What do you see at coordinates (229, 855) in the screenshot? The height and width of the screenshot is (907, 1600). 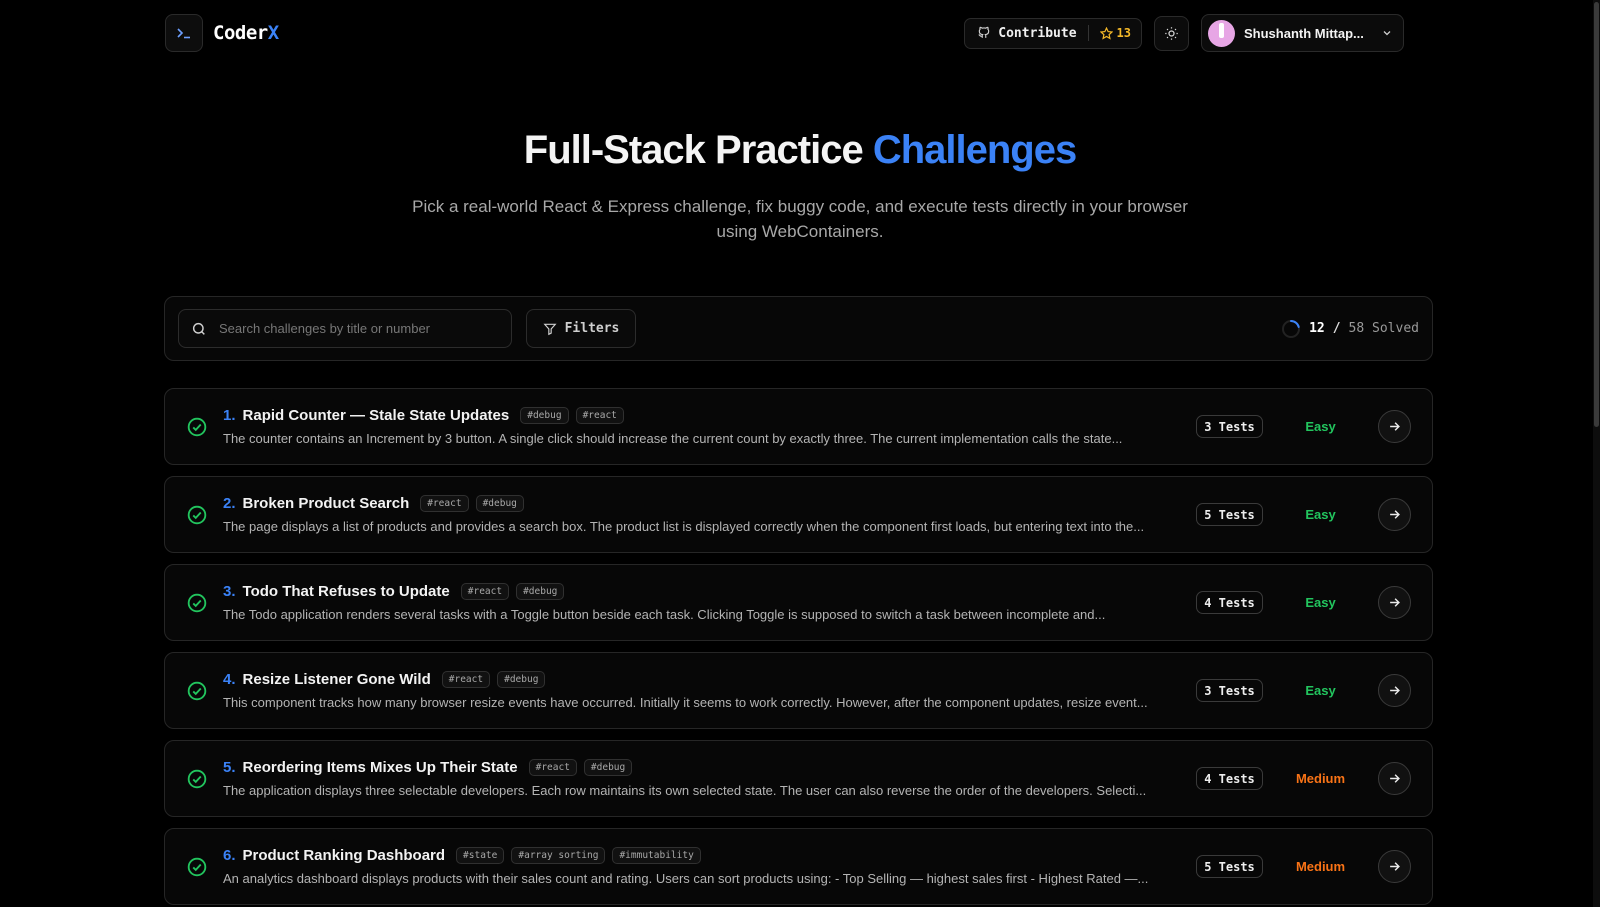 I see `challenge-number: 6.` at bounding box center [229, 855].